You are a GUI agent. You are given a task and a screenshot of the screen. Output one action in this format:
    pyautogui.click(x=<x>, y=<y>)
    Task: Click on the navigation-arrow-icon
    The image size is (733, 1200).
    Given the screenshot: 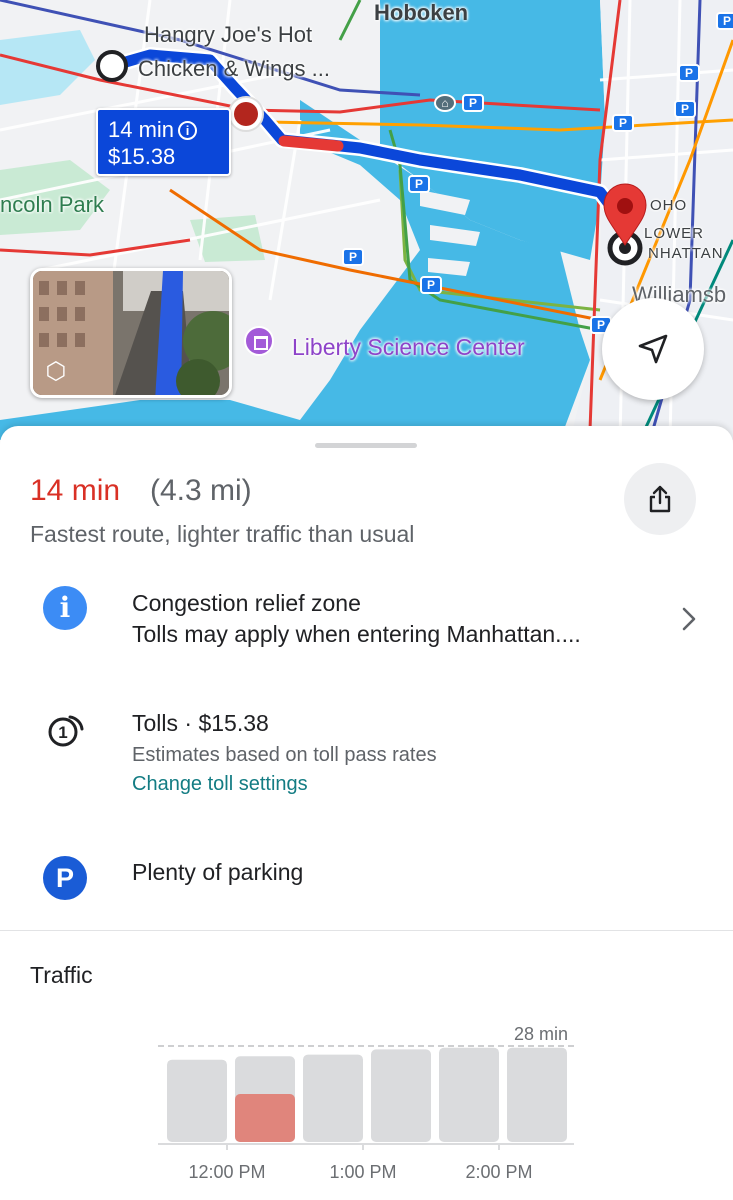 What is the action you would take?
    pyautogui.click(x=653, y=349)
    